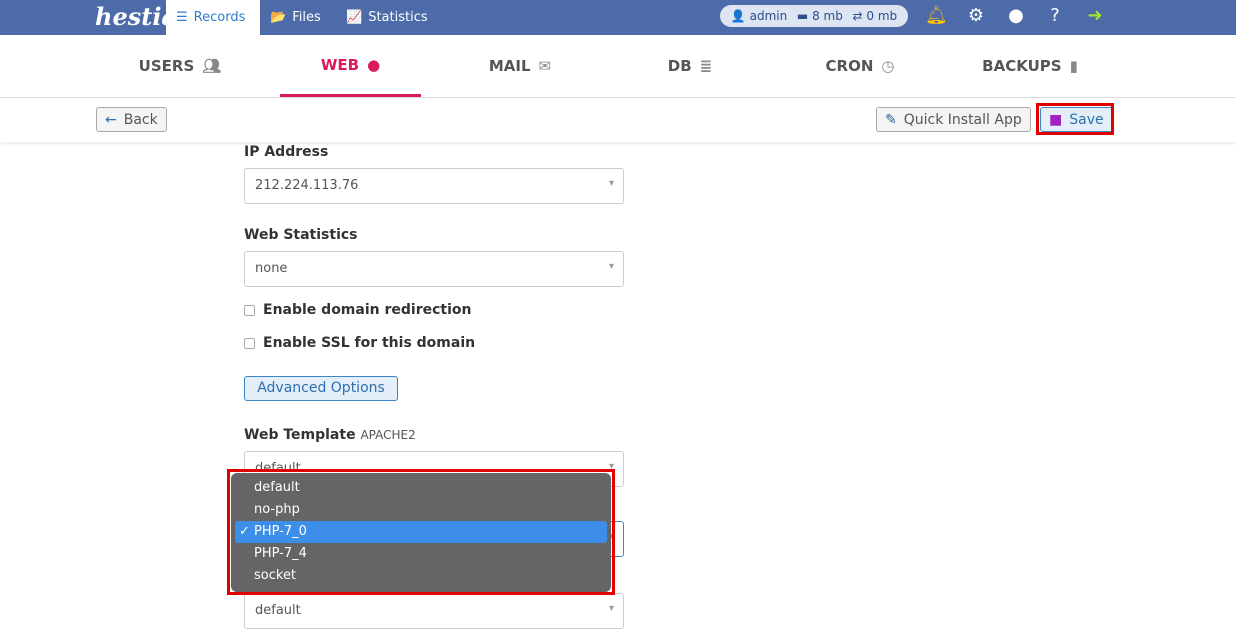  What do you see at coordinates (421, 488) in the screenshot?
I see `option-default: default` at bounding box center [421, 488].